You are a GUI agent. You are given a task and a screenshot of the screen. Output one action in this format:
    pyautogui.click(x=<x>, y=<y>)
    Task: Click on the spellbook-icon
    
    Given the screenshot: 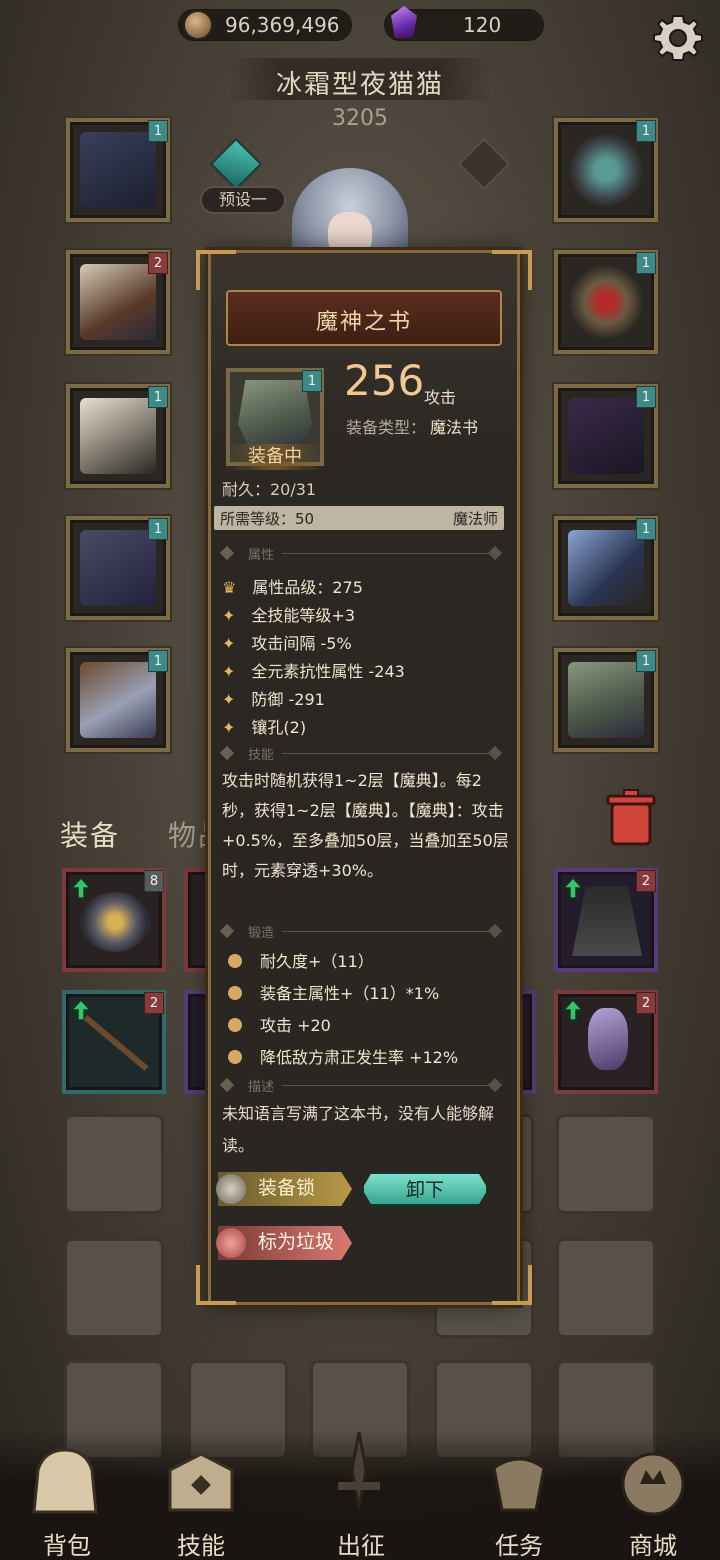 What is the action you would take?
    pyautogui.click(x=606, y=700)
    